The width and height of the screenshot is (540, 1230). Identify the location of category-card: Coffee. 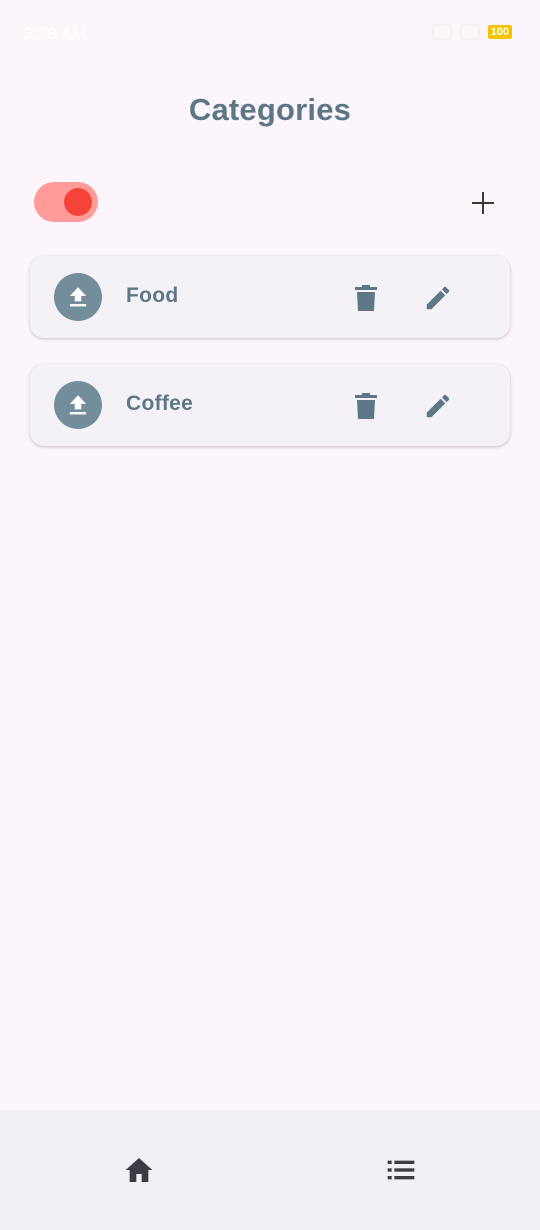
(270, 405).